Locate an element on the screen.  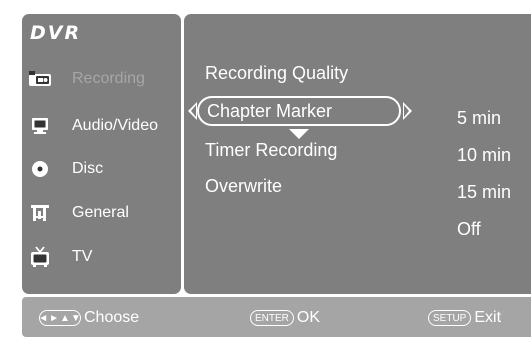
disc-icon is located at coordinates (40, 169).